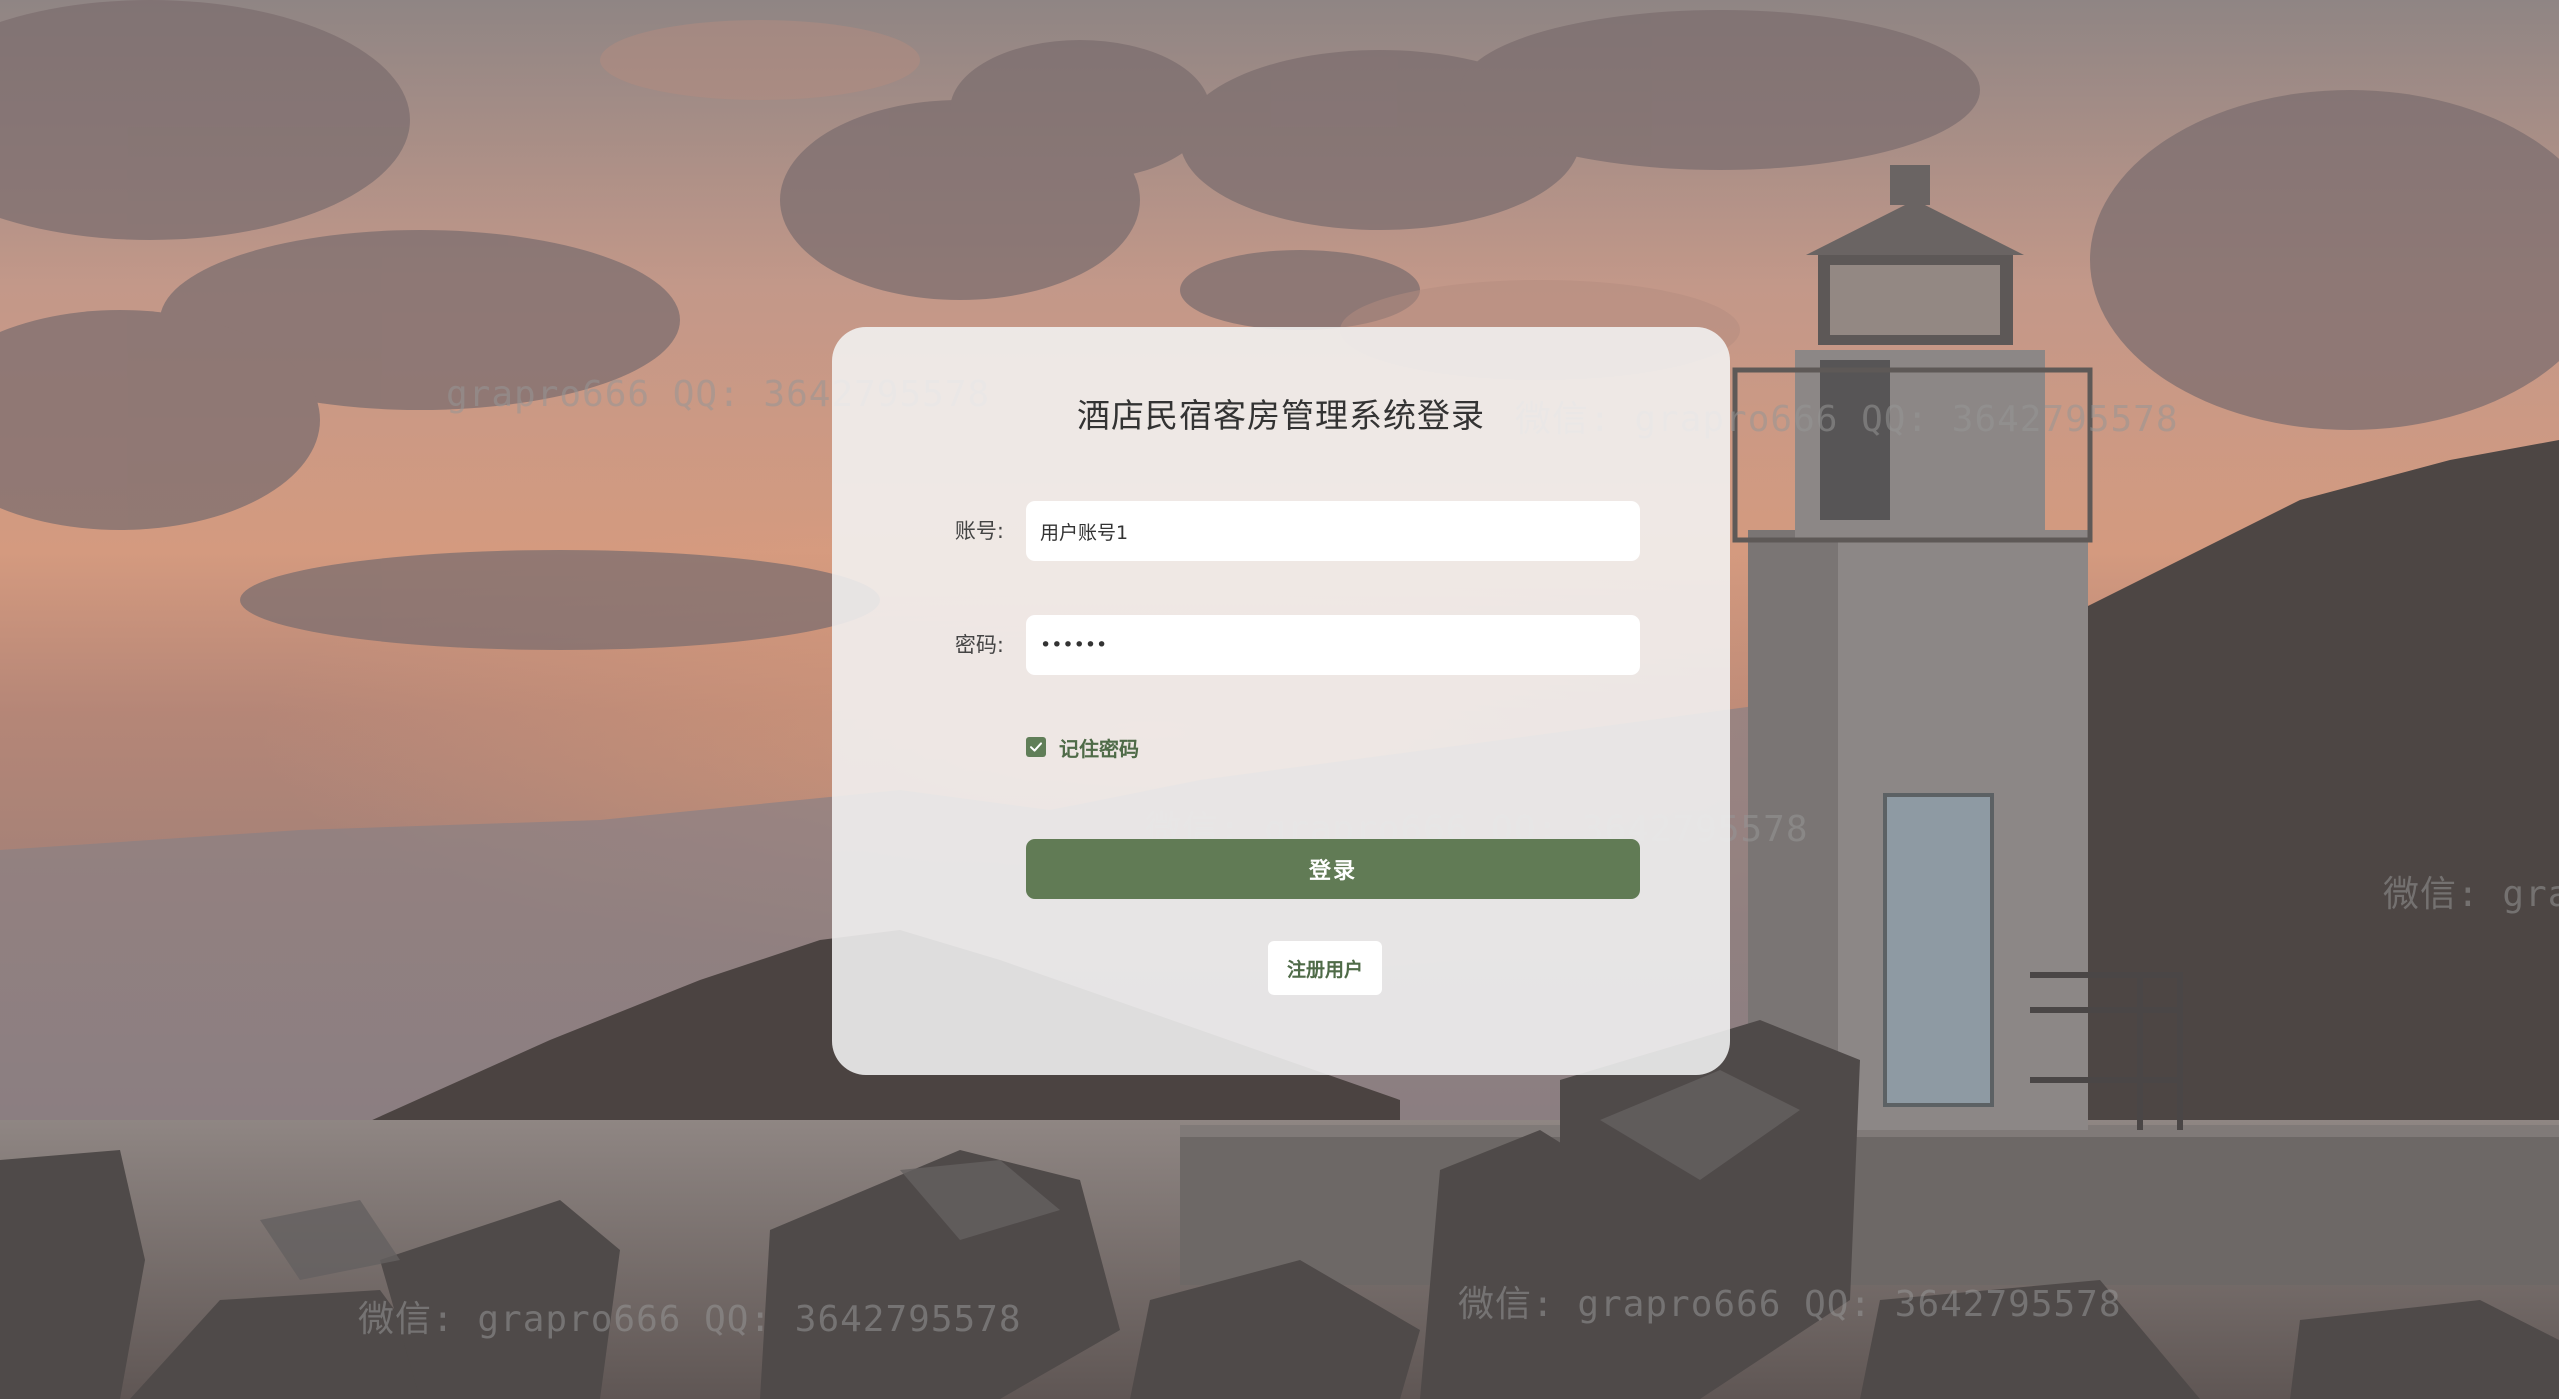 The width and height of the screenshot is (2559, 1399). I want to click on remember-password: 记住密码, so click(1082, 747).